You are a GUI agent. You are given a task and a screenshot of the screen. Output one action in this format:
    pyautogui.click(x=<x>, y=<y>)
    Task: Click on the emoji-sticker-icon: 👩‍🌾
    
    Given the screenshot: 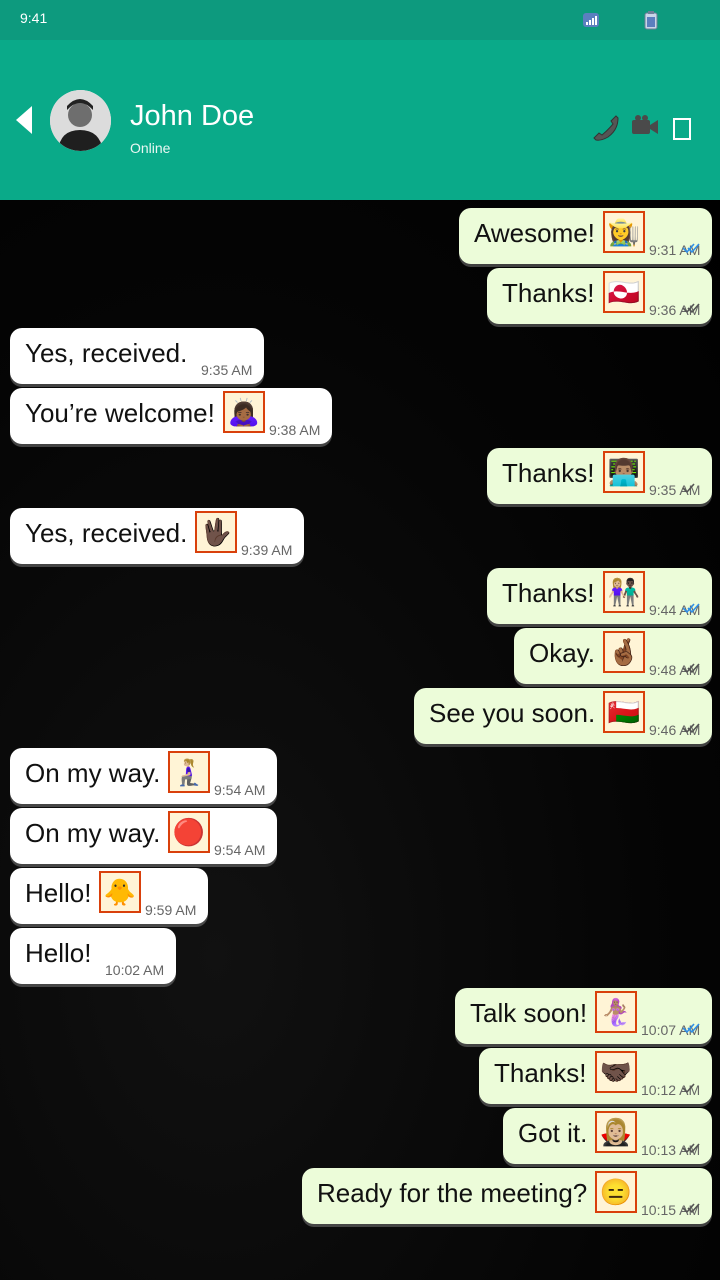 What is the action you would take?
    pyautogui.click(x=624, y=232)
    